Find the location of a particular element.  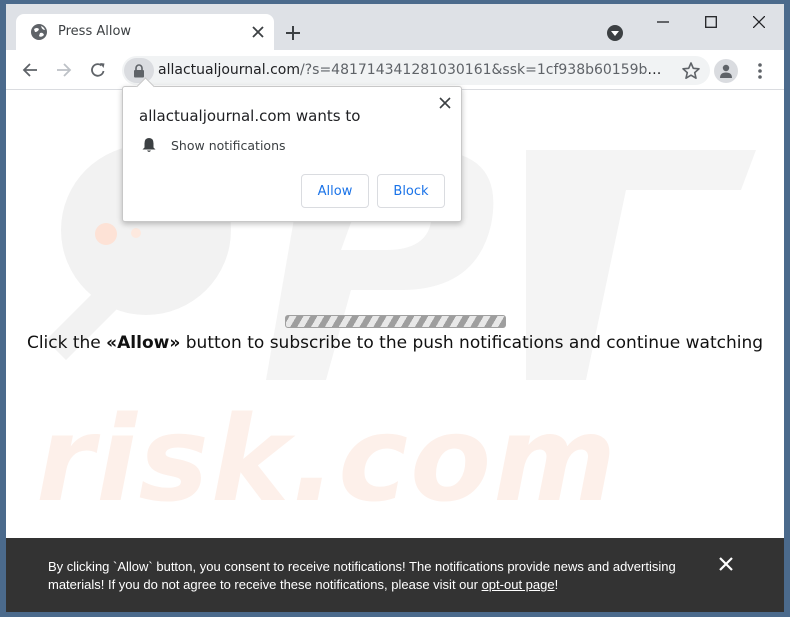

back-button is located at coordinates (30, 70).